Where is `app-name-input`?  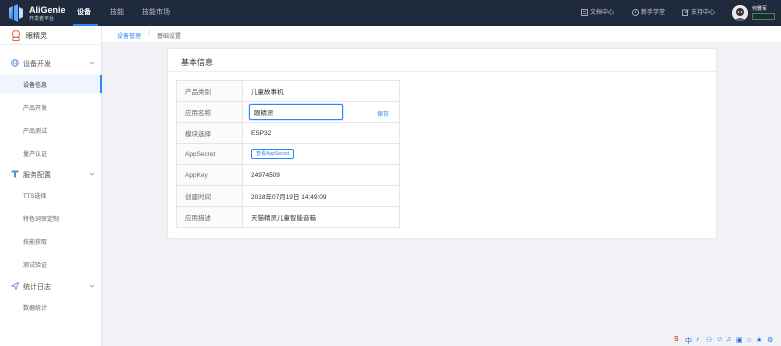
app-name-input is located at coordinates (296, 112).